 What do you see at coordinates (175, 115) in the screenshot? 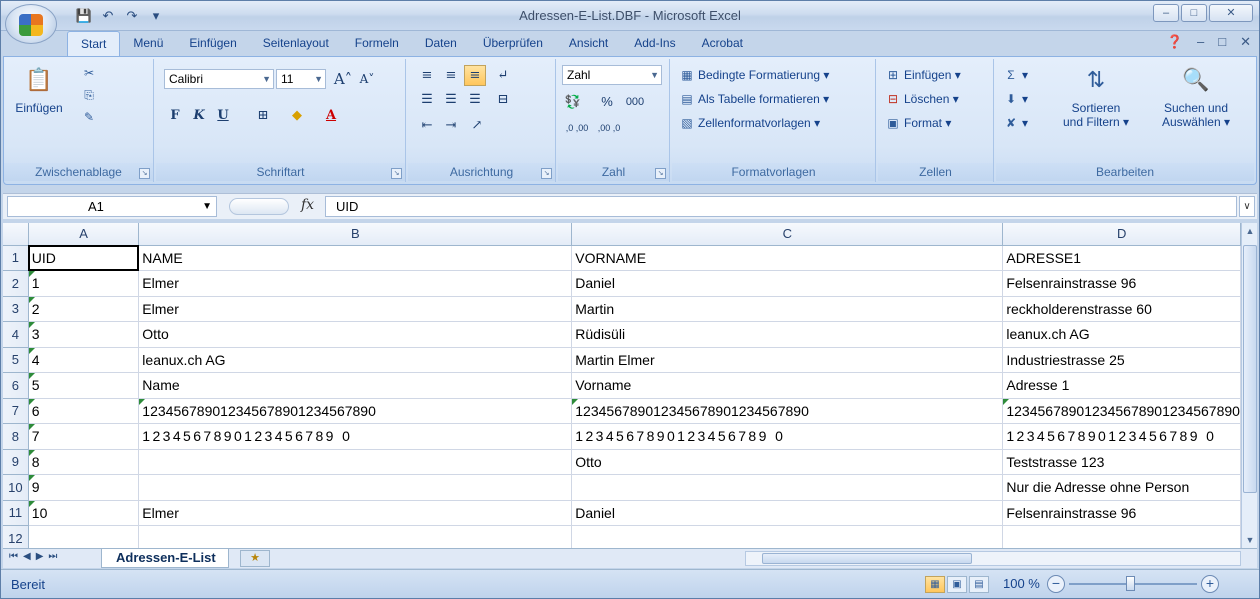
I see `bold-button: F` at bounding box center [175, 115].